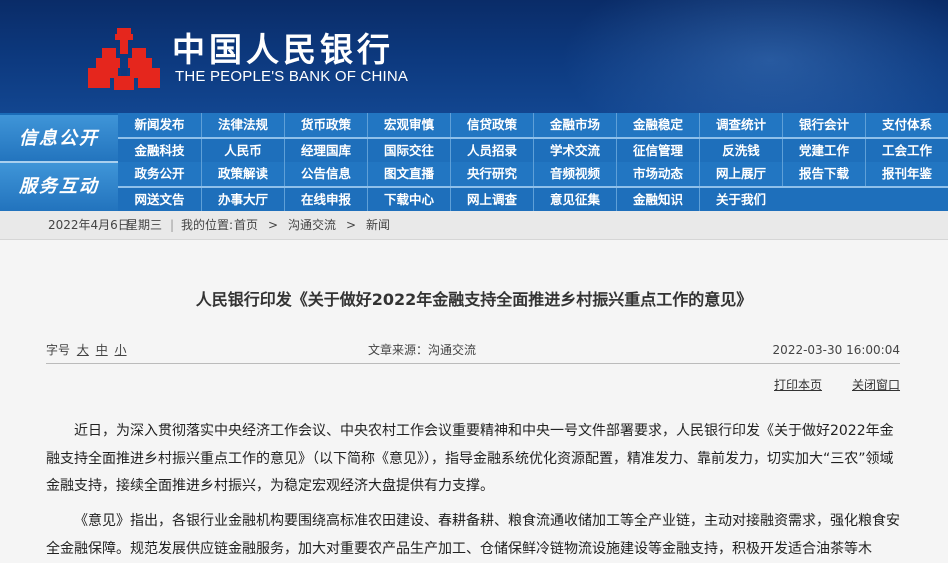 This screenshot has height=563, width=948. Describe the element at coordinates (422, 350) in the screenshot. I see `article-source: 文章来源：沟通交流` at that location.